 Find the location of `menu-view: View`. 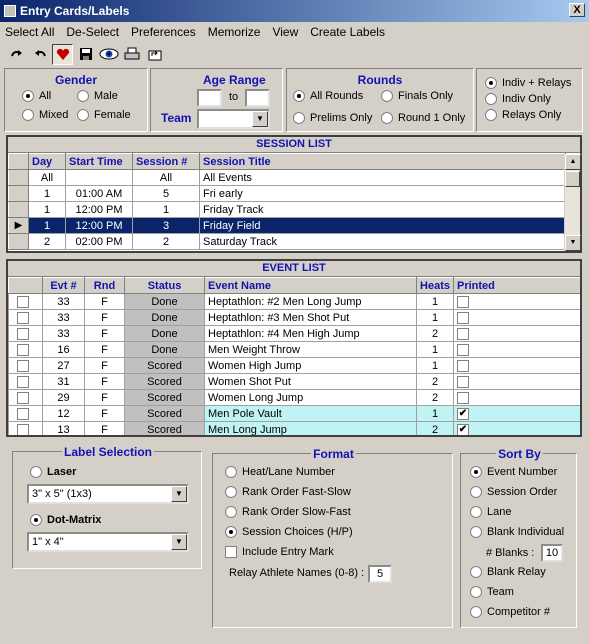

menu-view: View is located at coordinates (285, 32).